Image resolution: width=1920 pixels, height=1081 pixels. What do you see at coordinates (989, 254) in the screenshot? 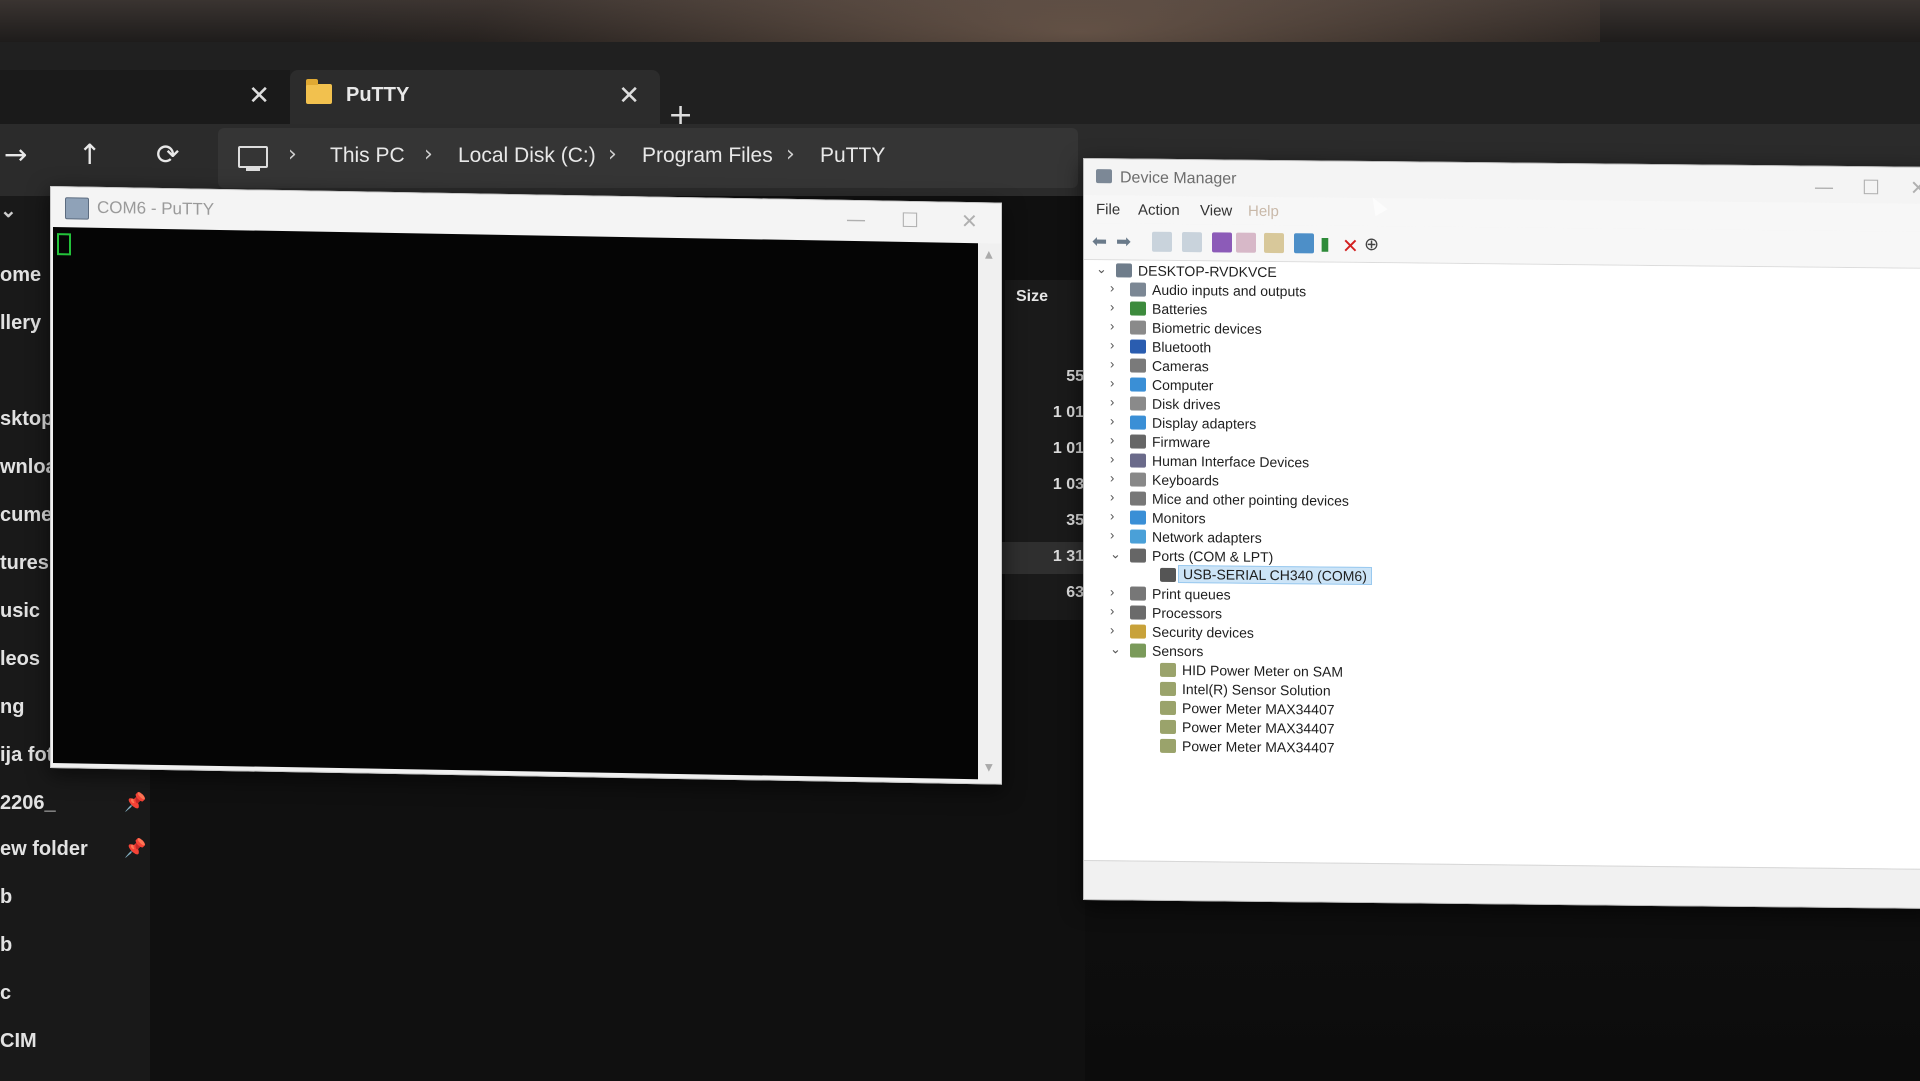
I see `scroll-up-icon: ▲` at bounding box center [989, 254].